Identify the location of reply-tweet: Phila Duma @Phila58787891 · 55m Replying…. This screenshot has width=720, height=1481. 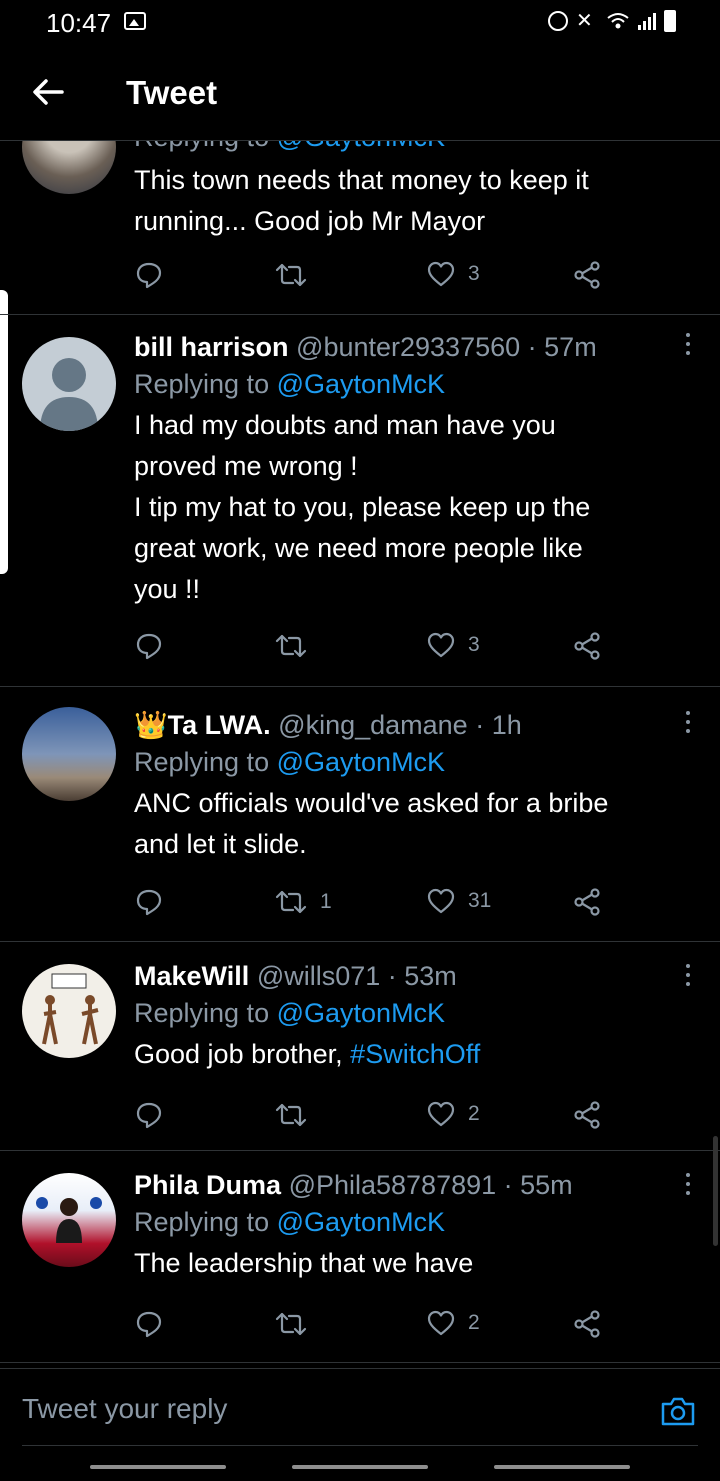
(360, 1257).